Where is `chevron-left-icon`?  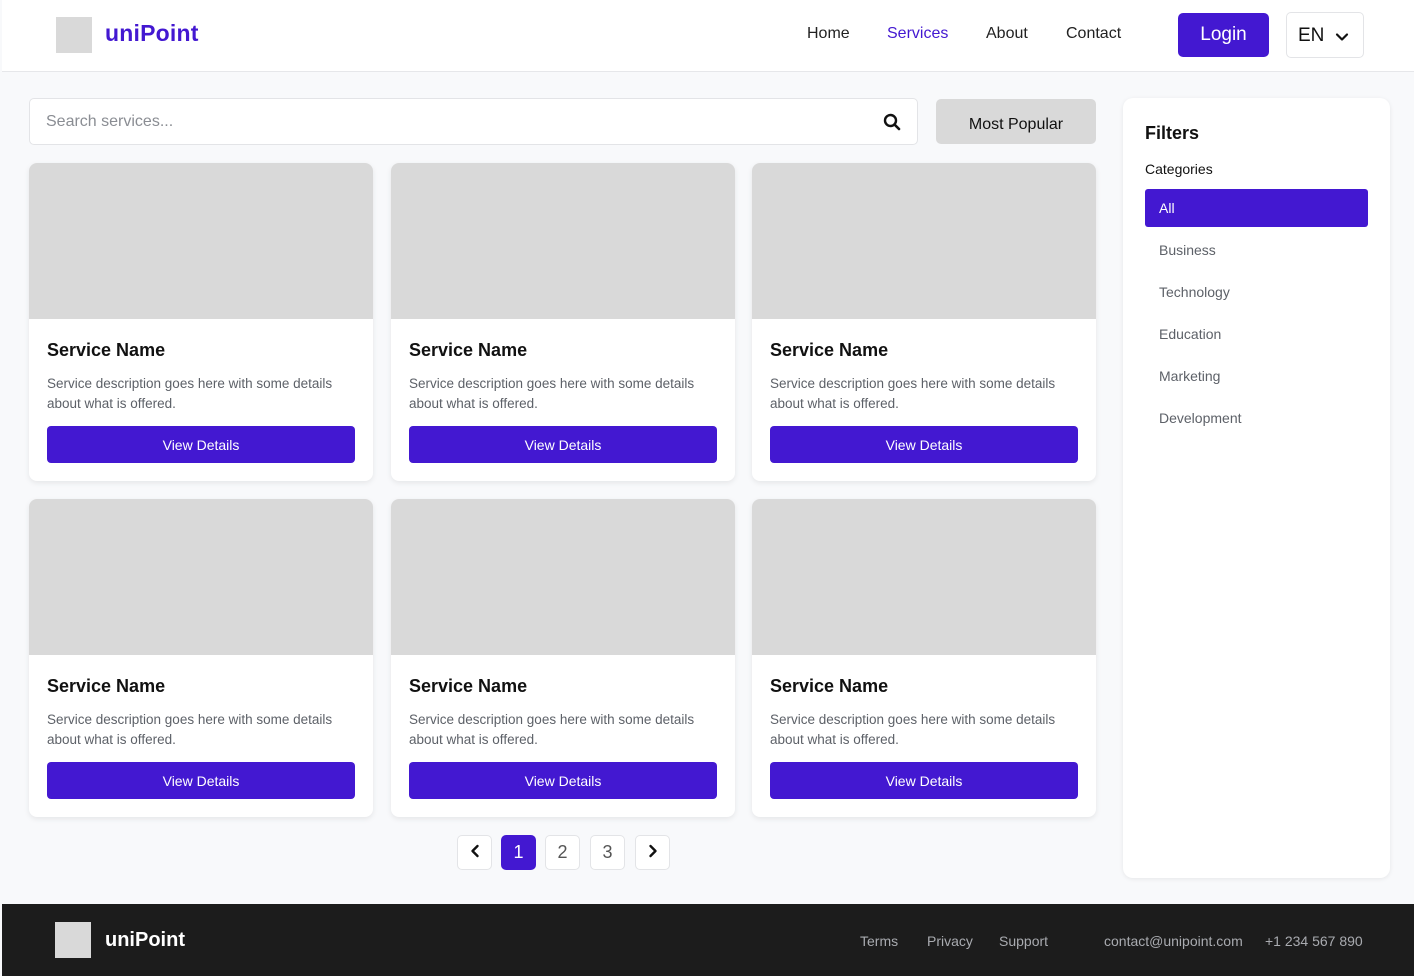 chevron-left-icon is located at coordinates (475, 852).